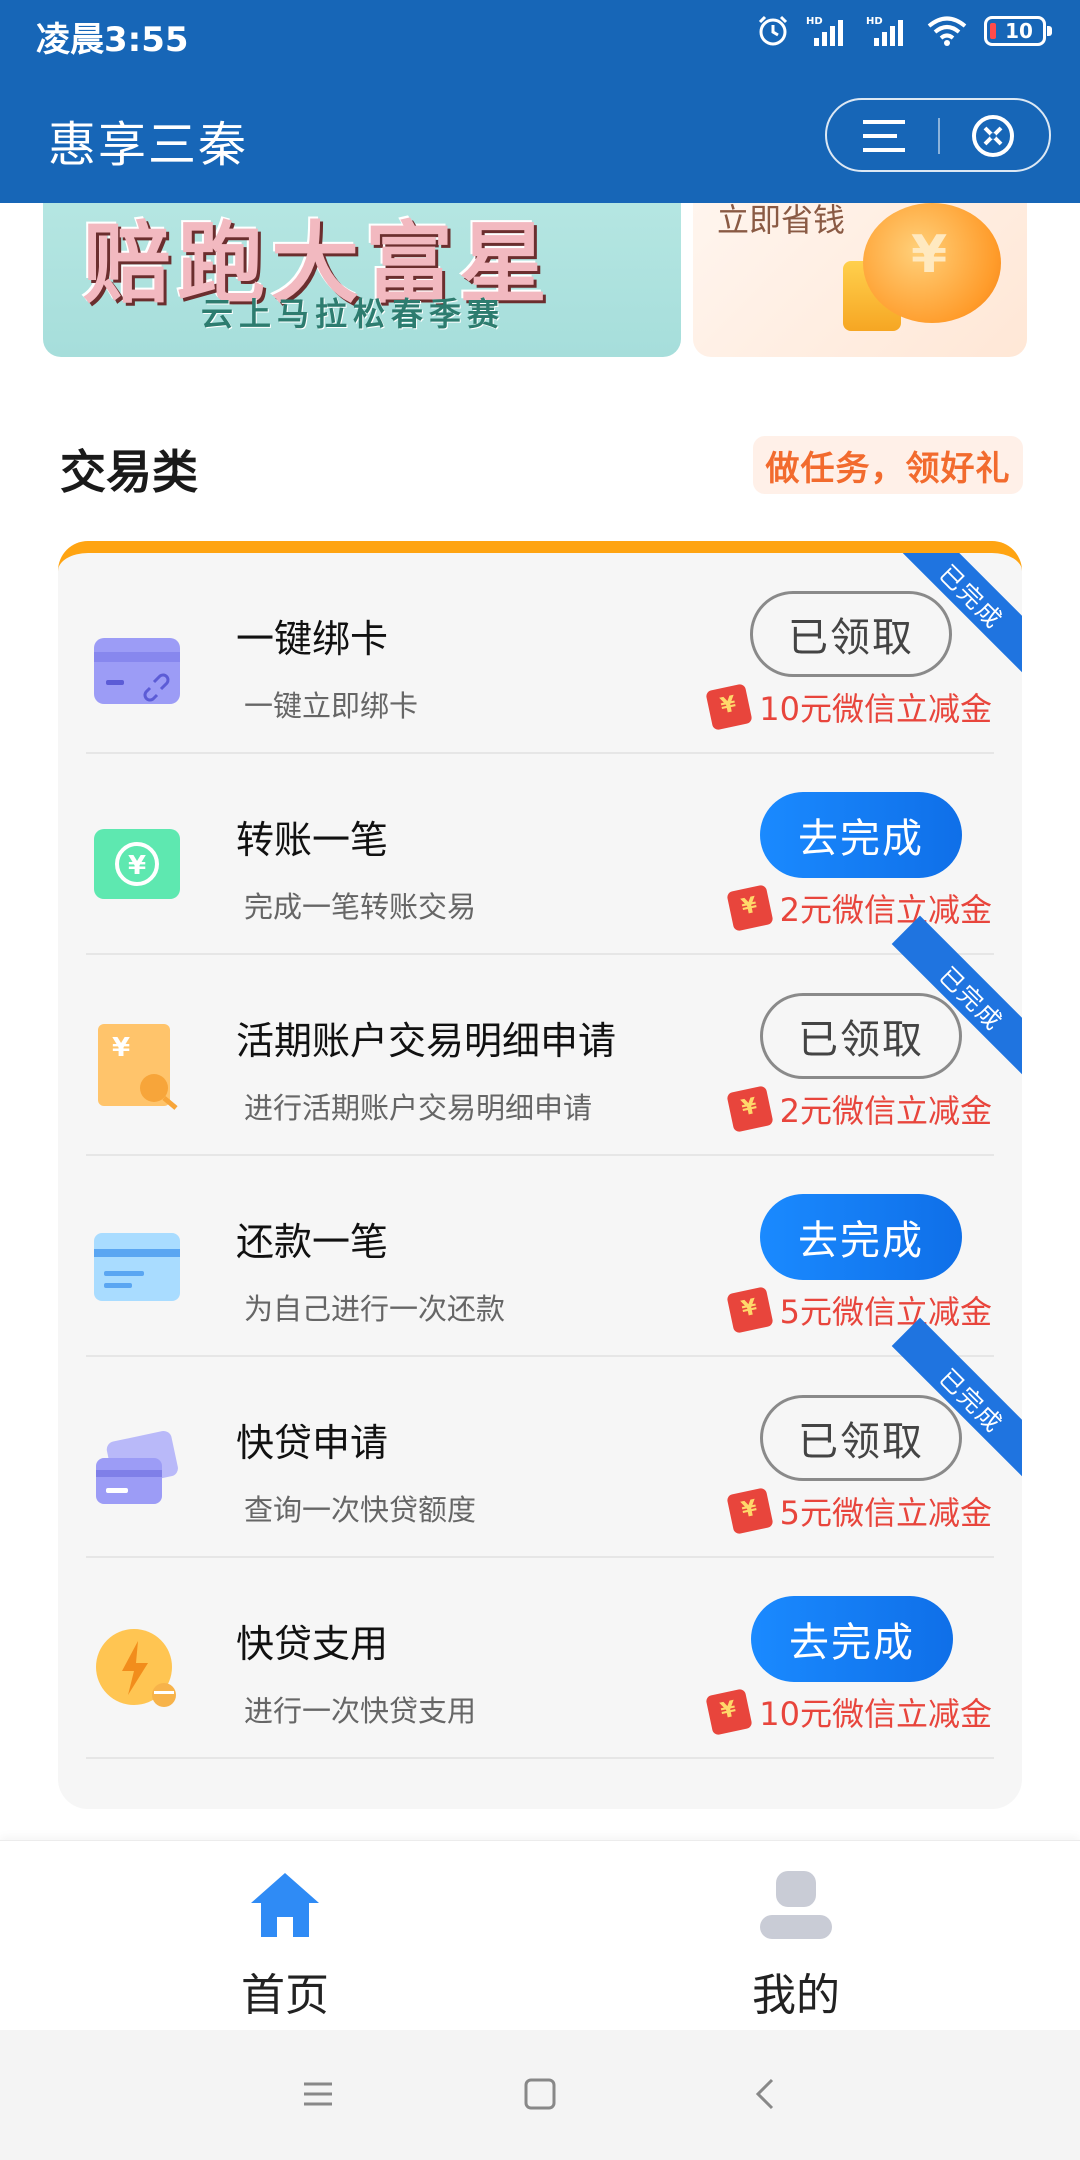 The image size is (1080, 2160). I want to click on profile-icon, so click(796, 1905).